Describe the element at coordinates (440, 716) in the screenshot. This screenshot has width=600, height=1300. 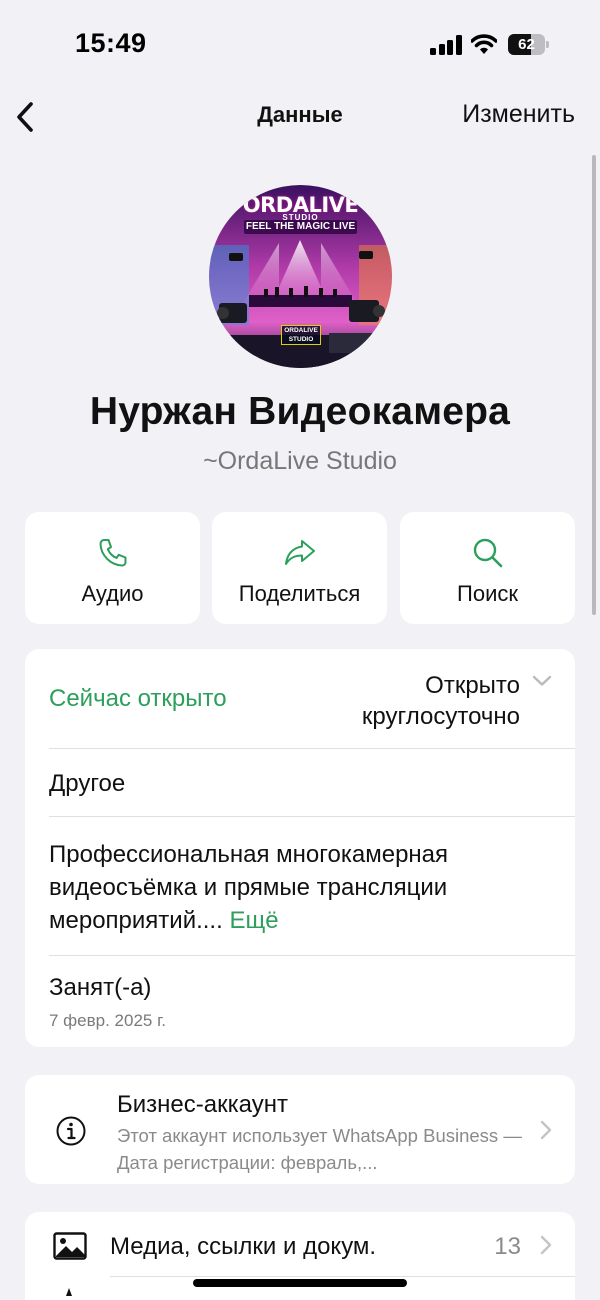
I see `hours-line2: круглосуточно` at that location.